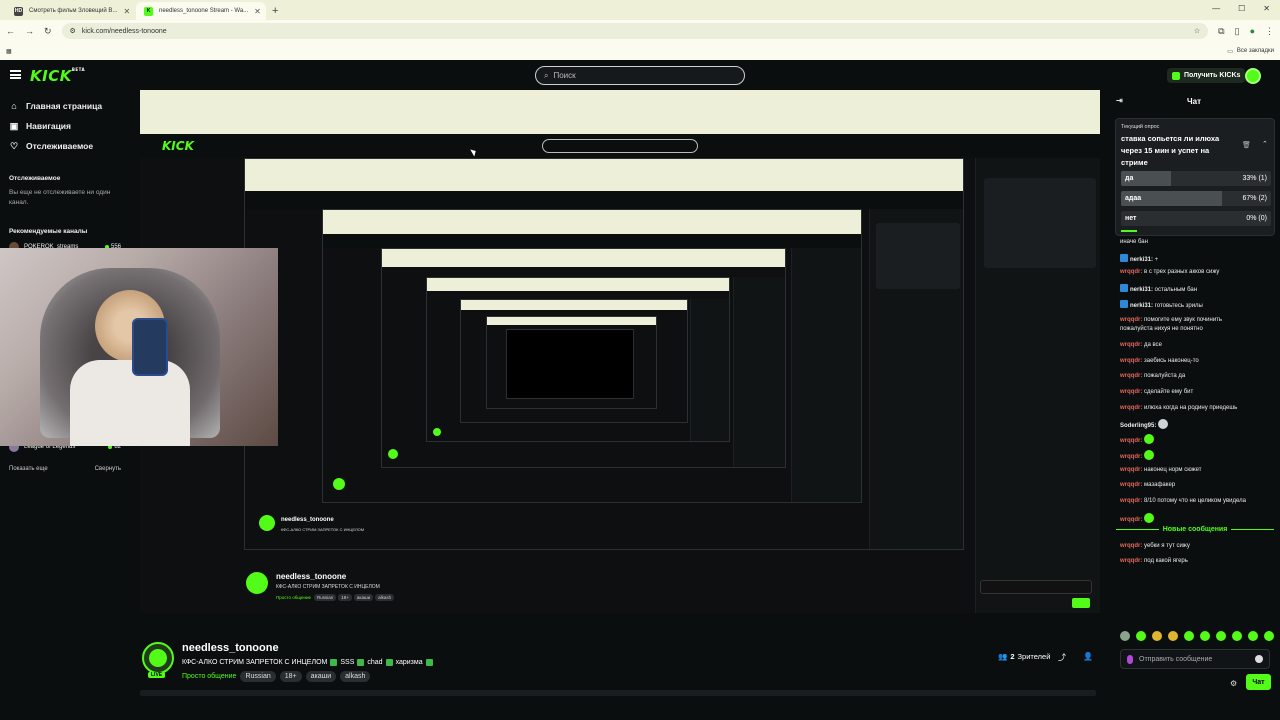  I want to click on new-messages-label: Новые сообщения, so click(1195, 529).